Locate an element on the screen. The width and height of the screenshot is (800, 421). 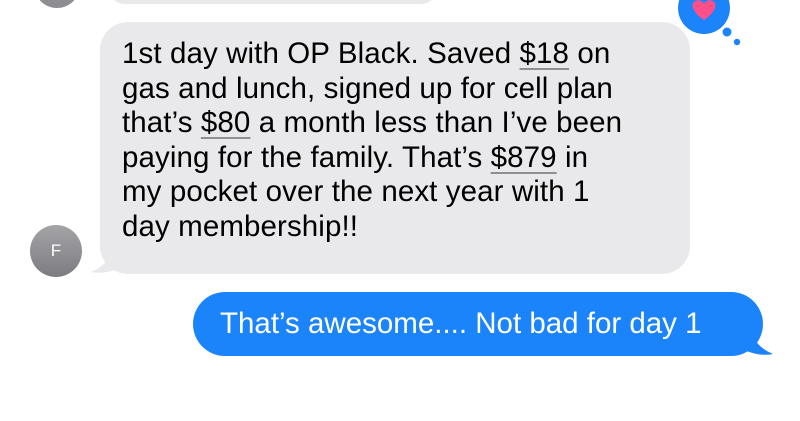
message-line: gas and lunch, signed up for cell plan is located at coordinates (367, 88).